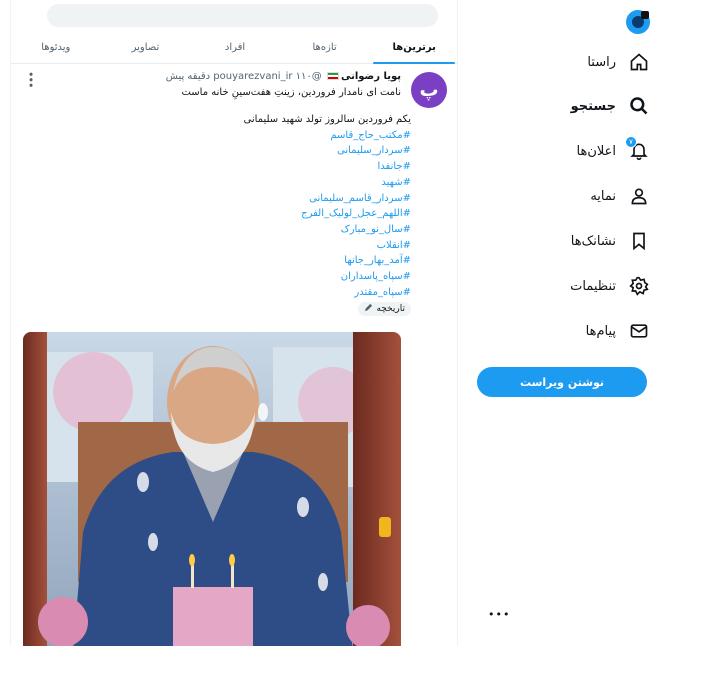  What do you see at coordinates (56, 47) in the screenshot?
I see `tab-videos: ویدئوها` at bounding box center [56, 47].